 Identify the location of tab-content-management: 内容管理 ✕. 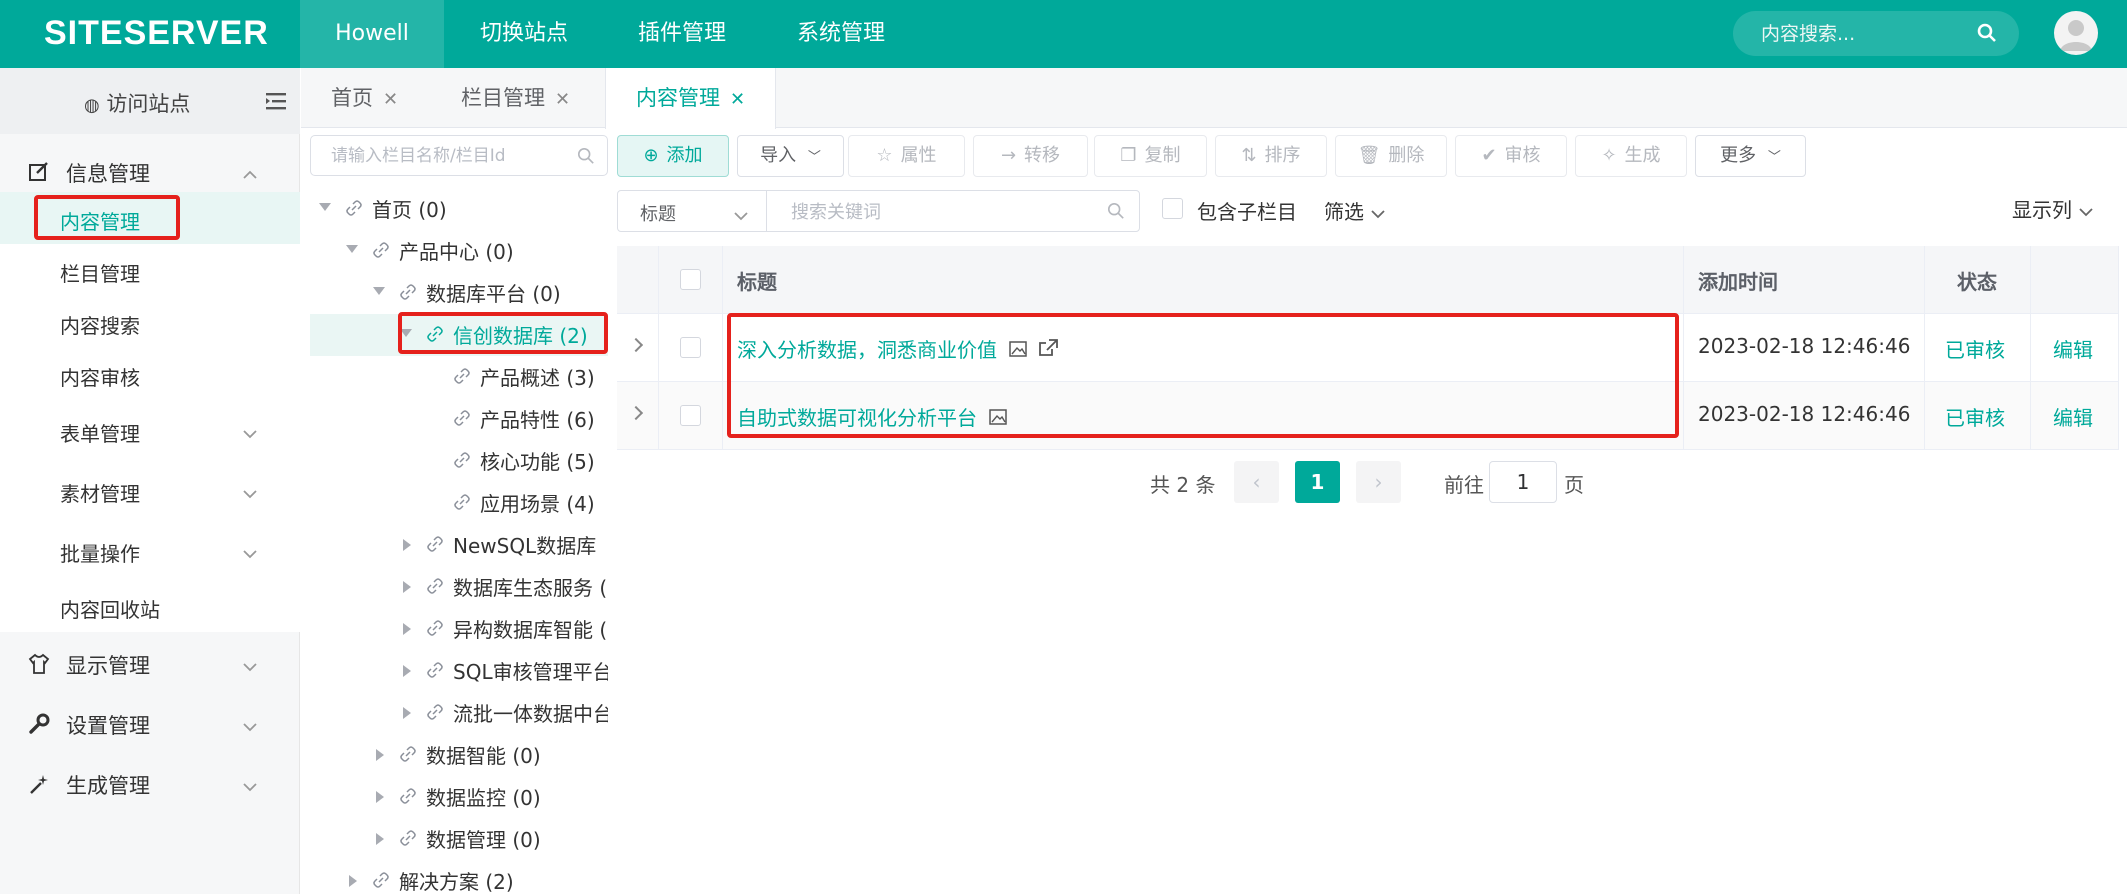
(691, 98).